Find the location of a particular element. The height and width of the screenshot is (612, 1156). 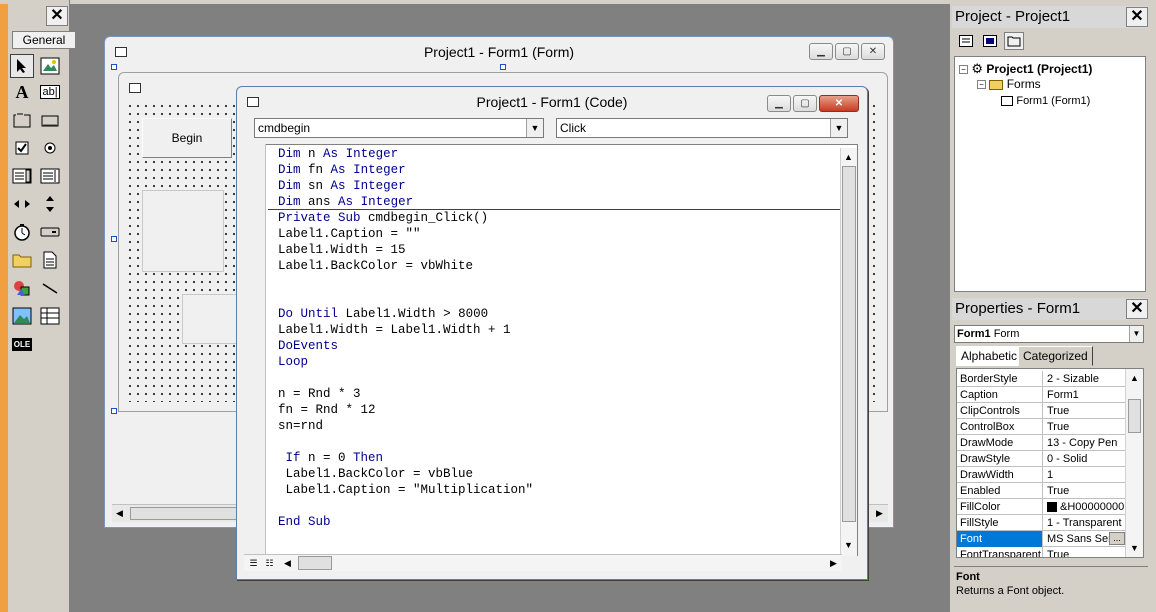

chevron-down-icon: ▼ is located at coordinates (1136, 334).